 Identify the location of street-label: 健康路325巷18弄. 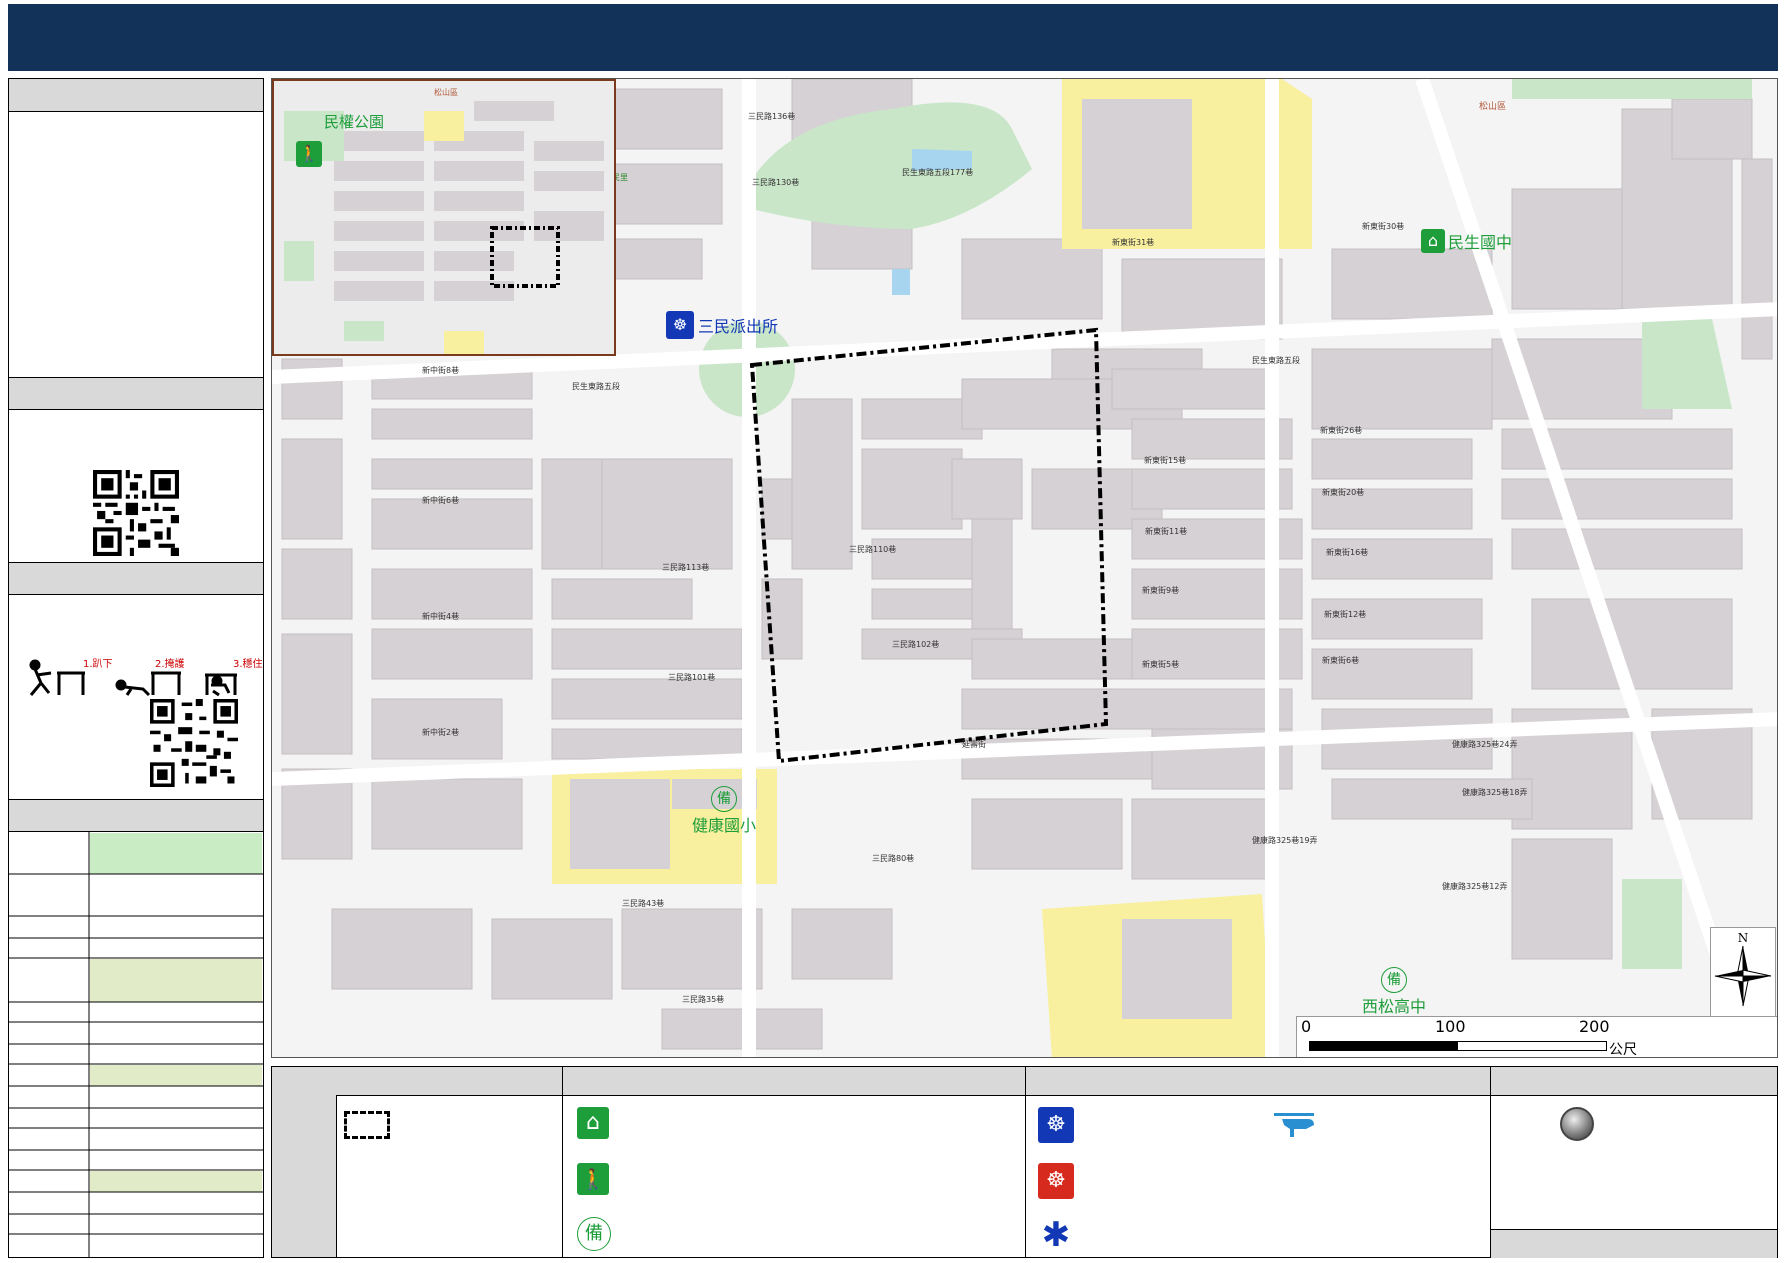
(1495, 792).